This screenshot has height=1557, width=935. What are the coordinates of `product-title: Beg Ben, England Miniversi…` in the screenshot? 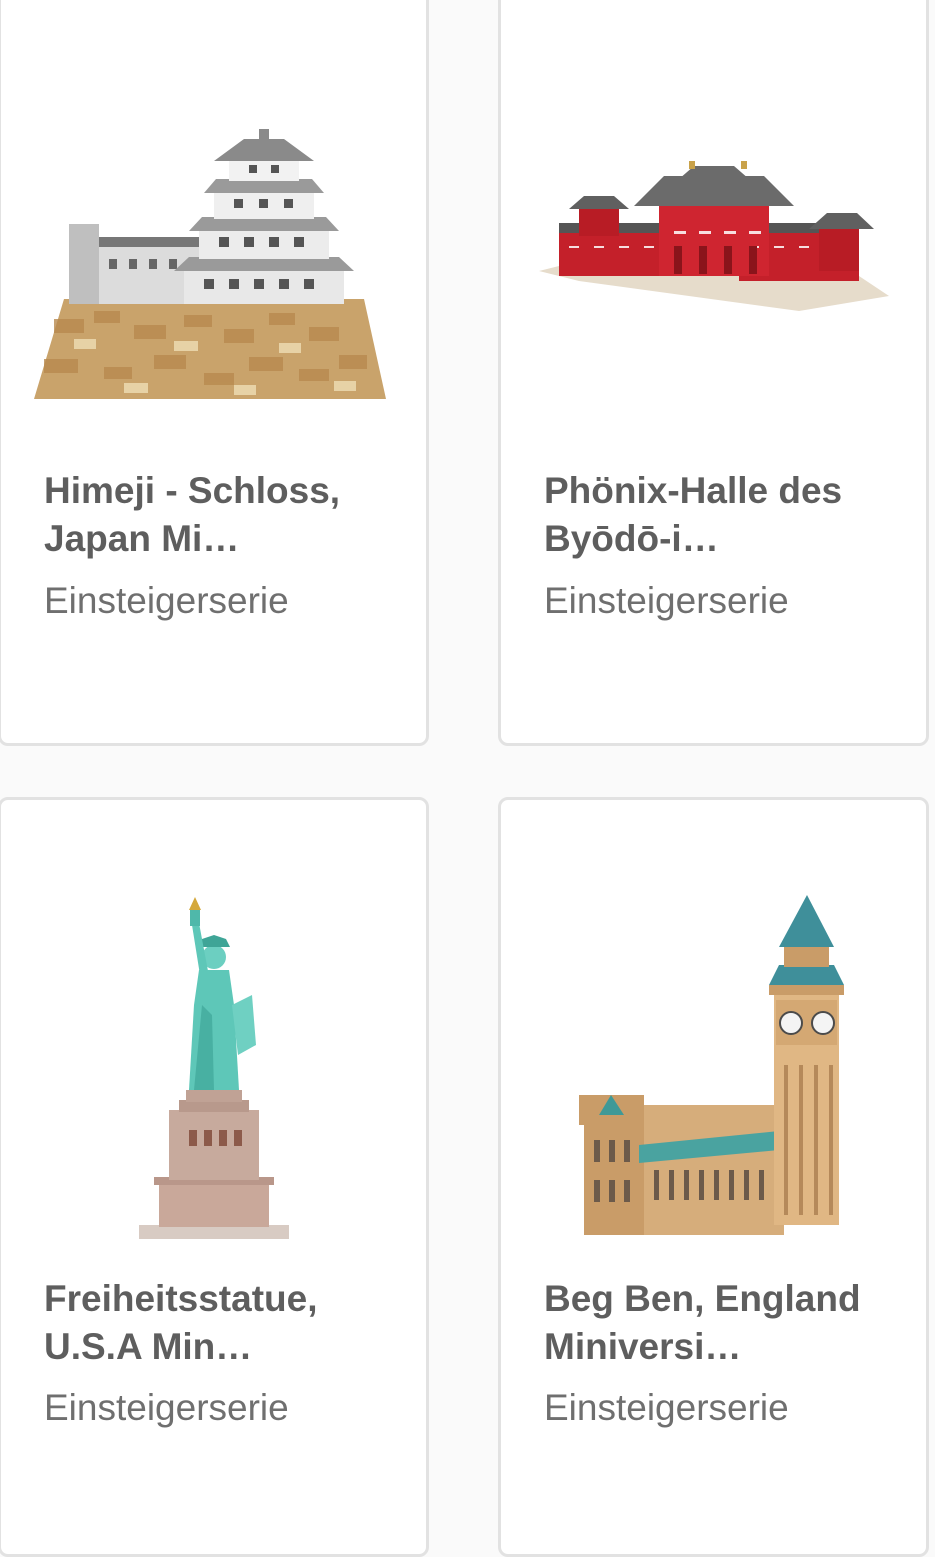 It's located at (720, 1323).